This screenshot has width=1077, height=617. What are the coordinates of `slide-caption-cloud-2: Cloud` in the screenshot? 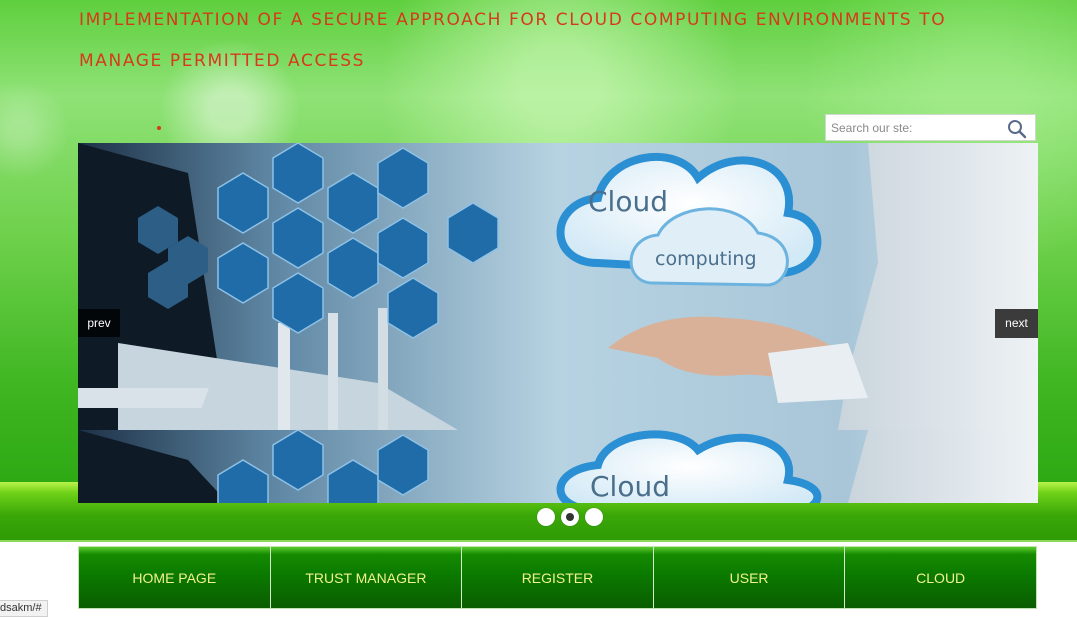 It's located at (630, 486).